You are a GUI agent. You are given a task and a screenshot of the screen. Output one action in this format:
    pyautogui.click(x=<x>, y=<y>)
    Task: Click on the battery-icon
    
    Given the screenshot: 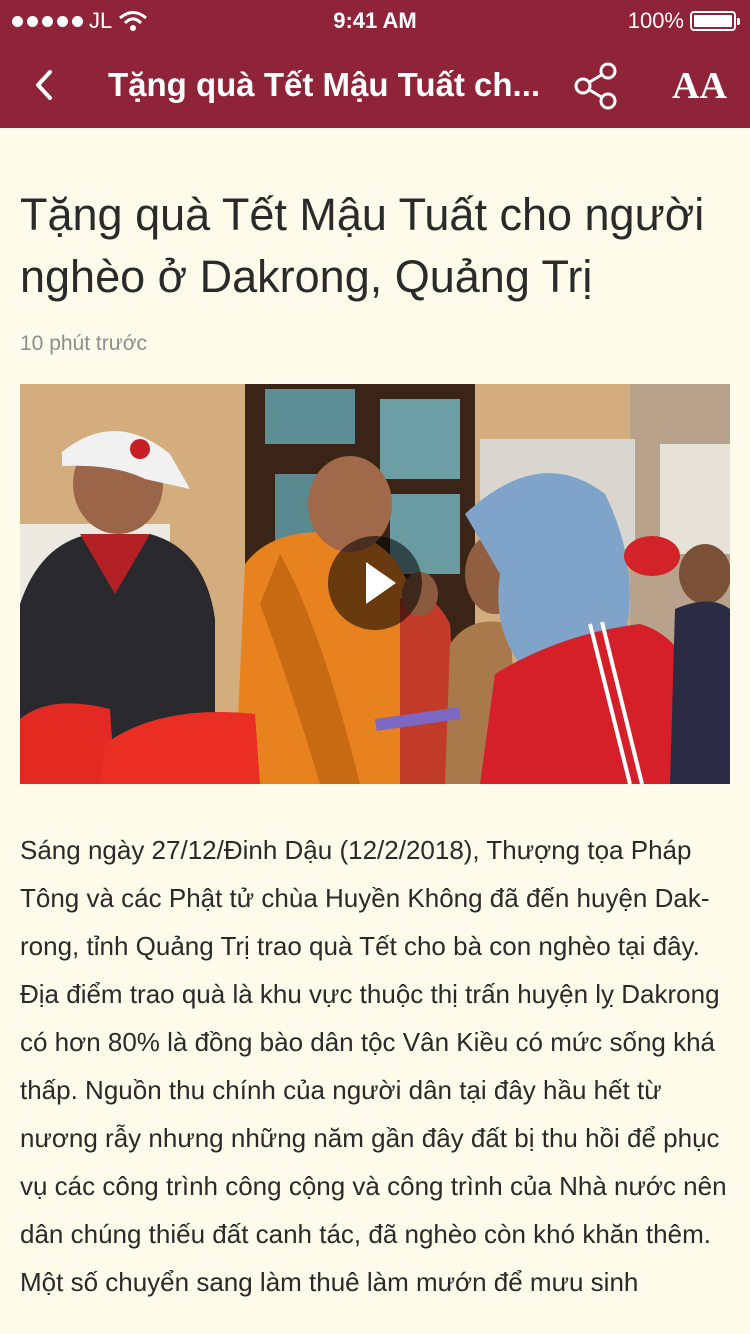 What is the action you would take?
    pyautogui.click(x=715, y=21)
    